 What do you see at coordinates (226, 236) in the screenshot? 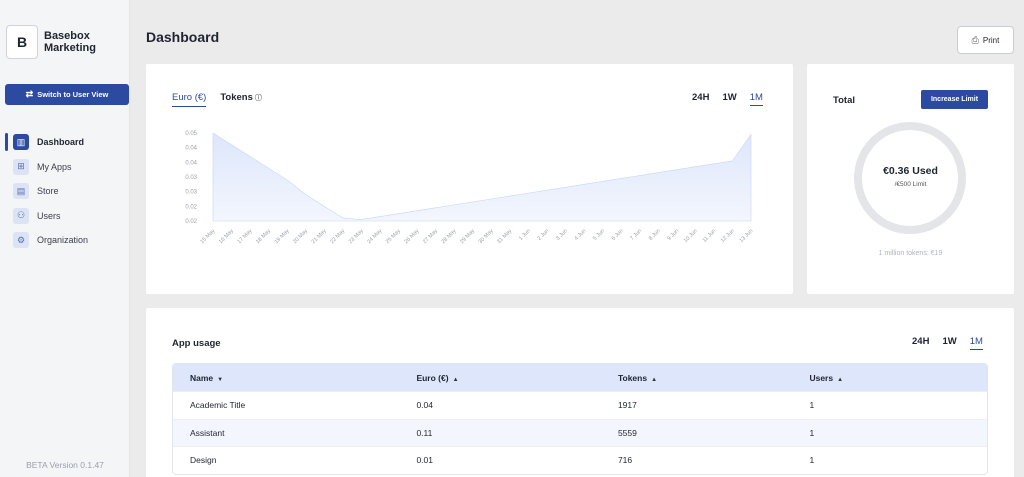
I see `x-tick-label: 16 May` at bounding box center [226, 236].